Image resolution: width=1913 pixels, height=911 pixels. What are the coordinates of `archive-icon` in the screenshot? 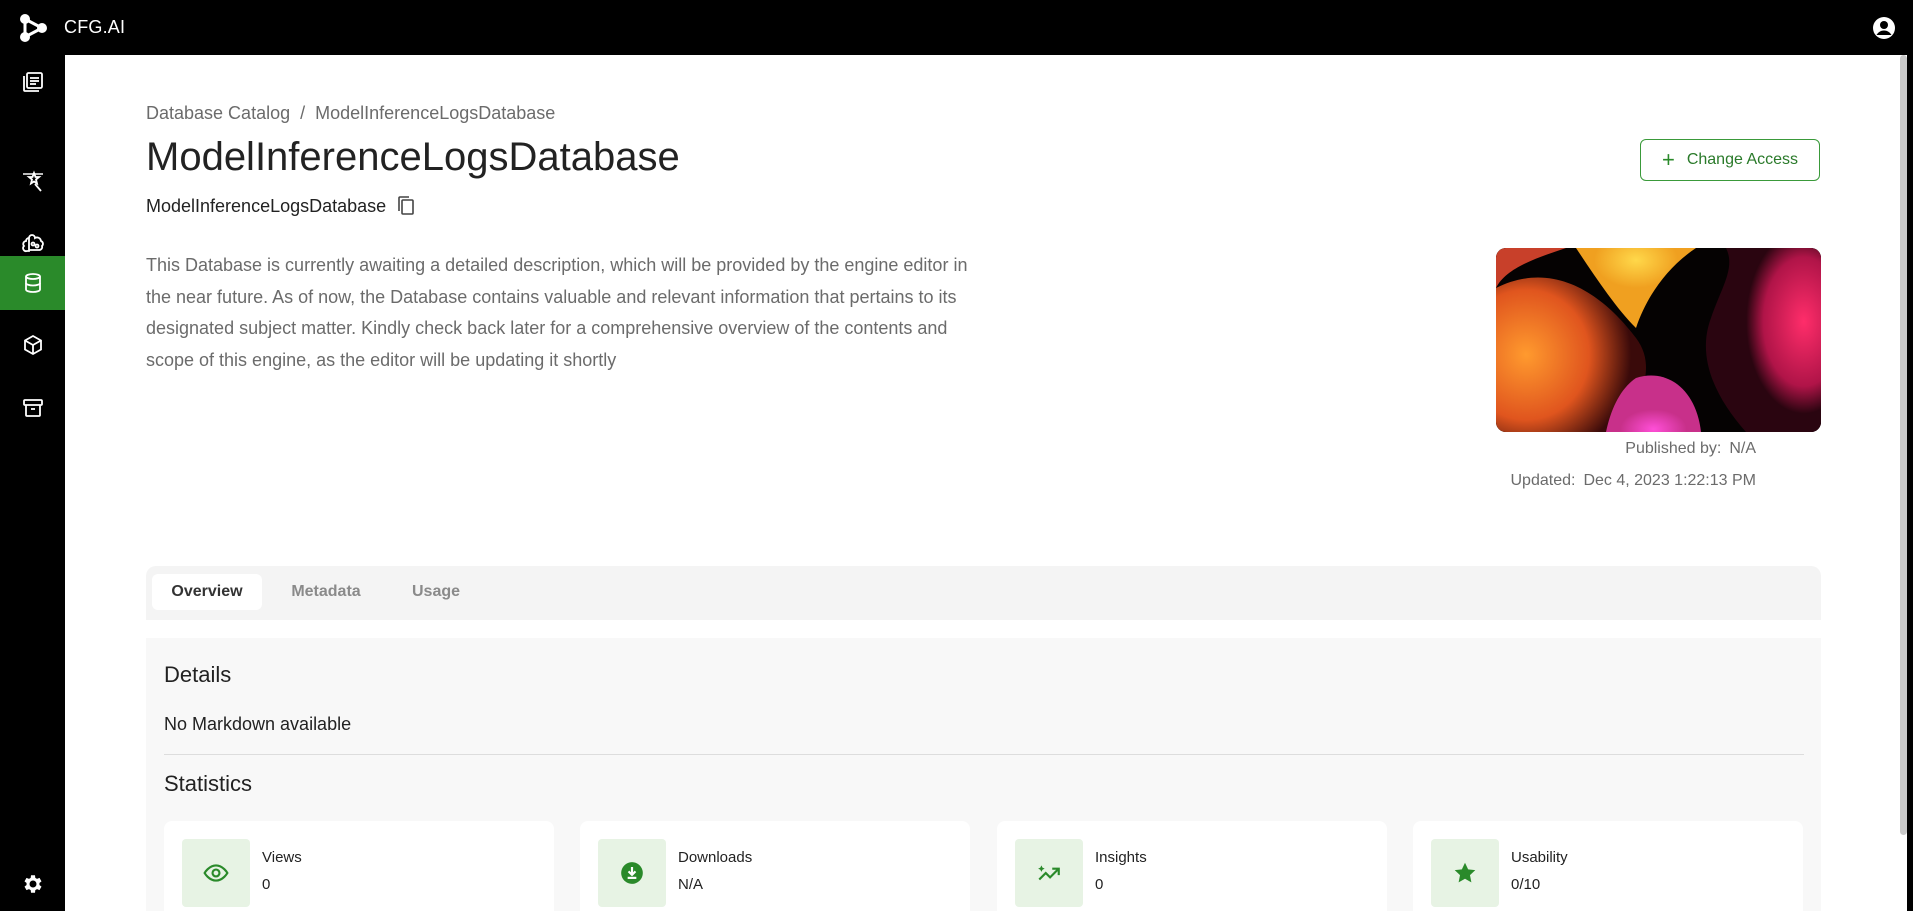 It's located at (32, 408).